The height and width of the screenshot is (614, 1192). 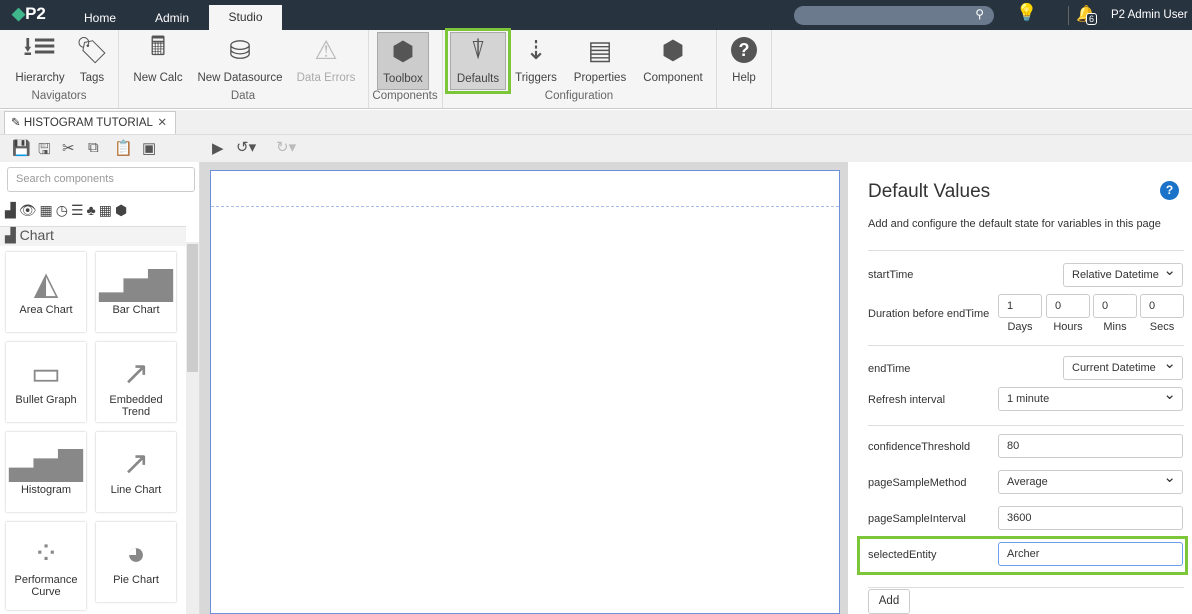 I want to click on cut-icon: ✂, so click(x=68, y=148).